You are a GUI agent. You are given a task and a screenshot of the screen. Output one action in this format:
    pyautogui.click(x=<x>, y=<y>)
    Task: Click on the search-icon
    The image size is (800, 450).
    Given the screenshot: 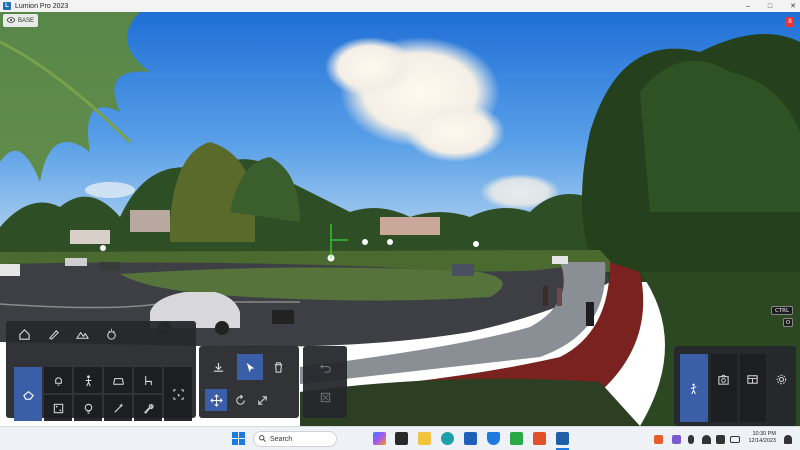 What is the action you would take?
    pyautogui.click(x=262, y=439)
    